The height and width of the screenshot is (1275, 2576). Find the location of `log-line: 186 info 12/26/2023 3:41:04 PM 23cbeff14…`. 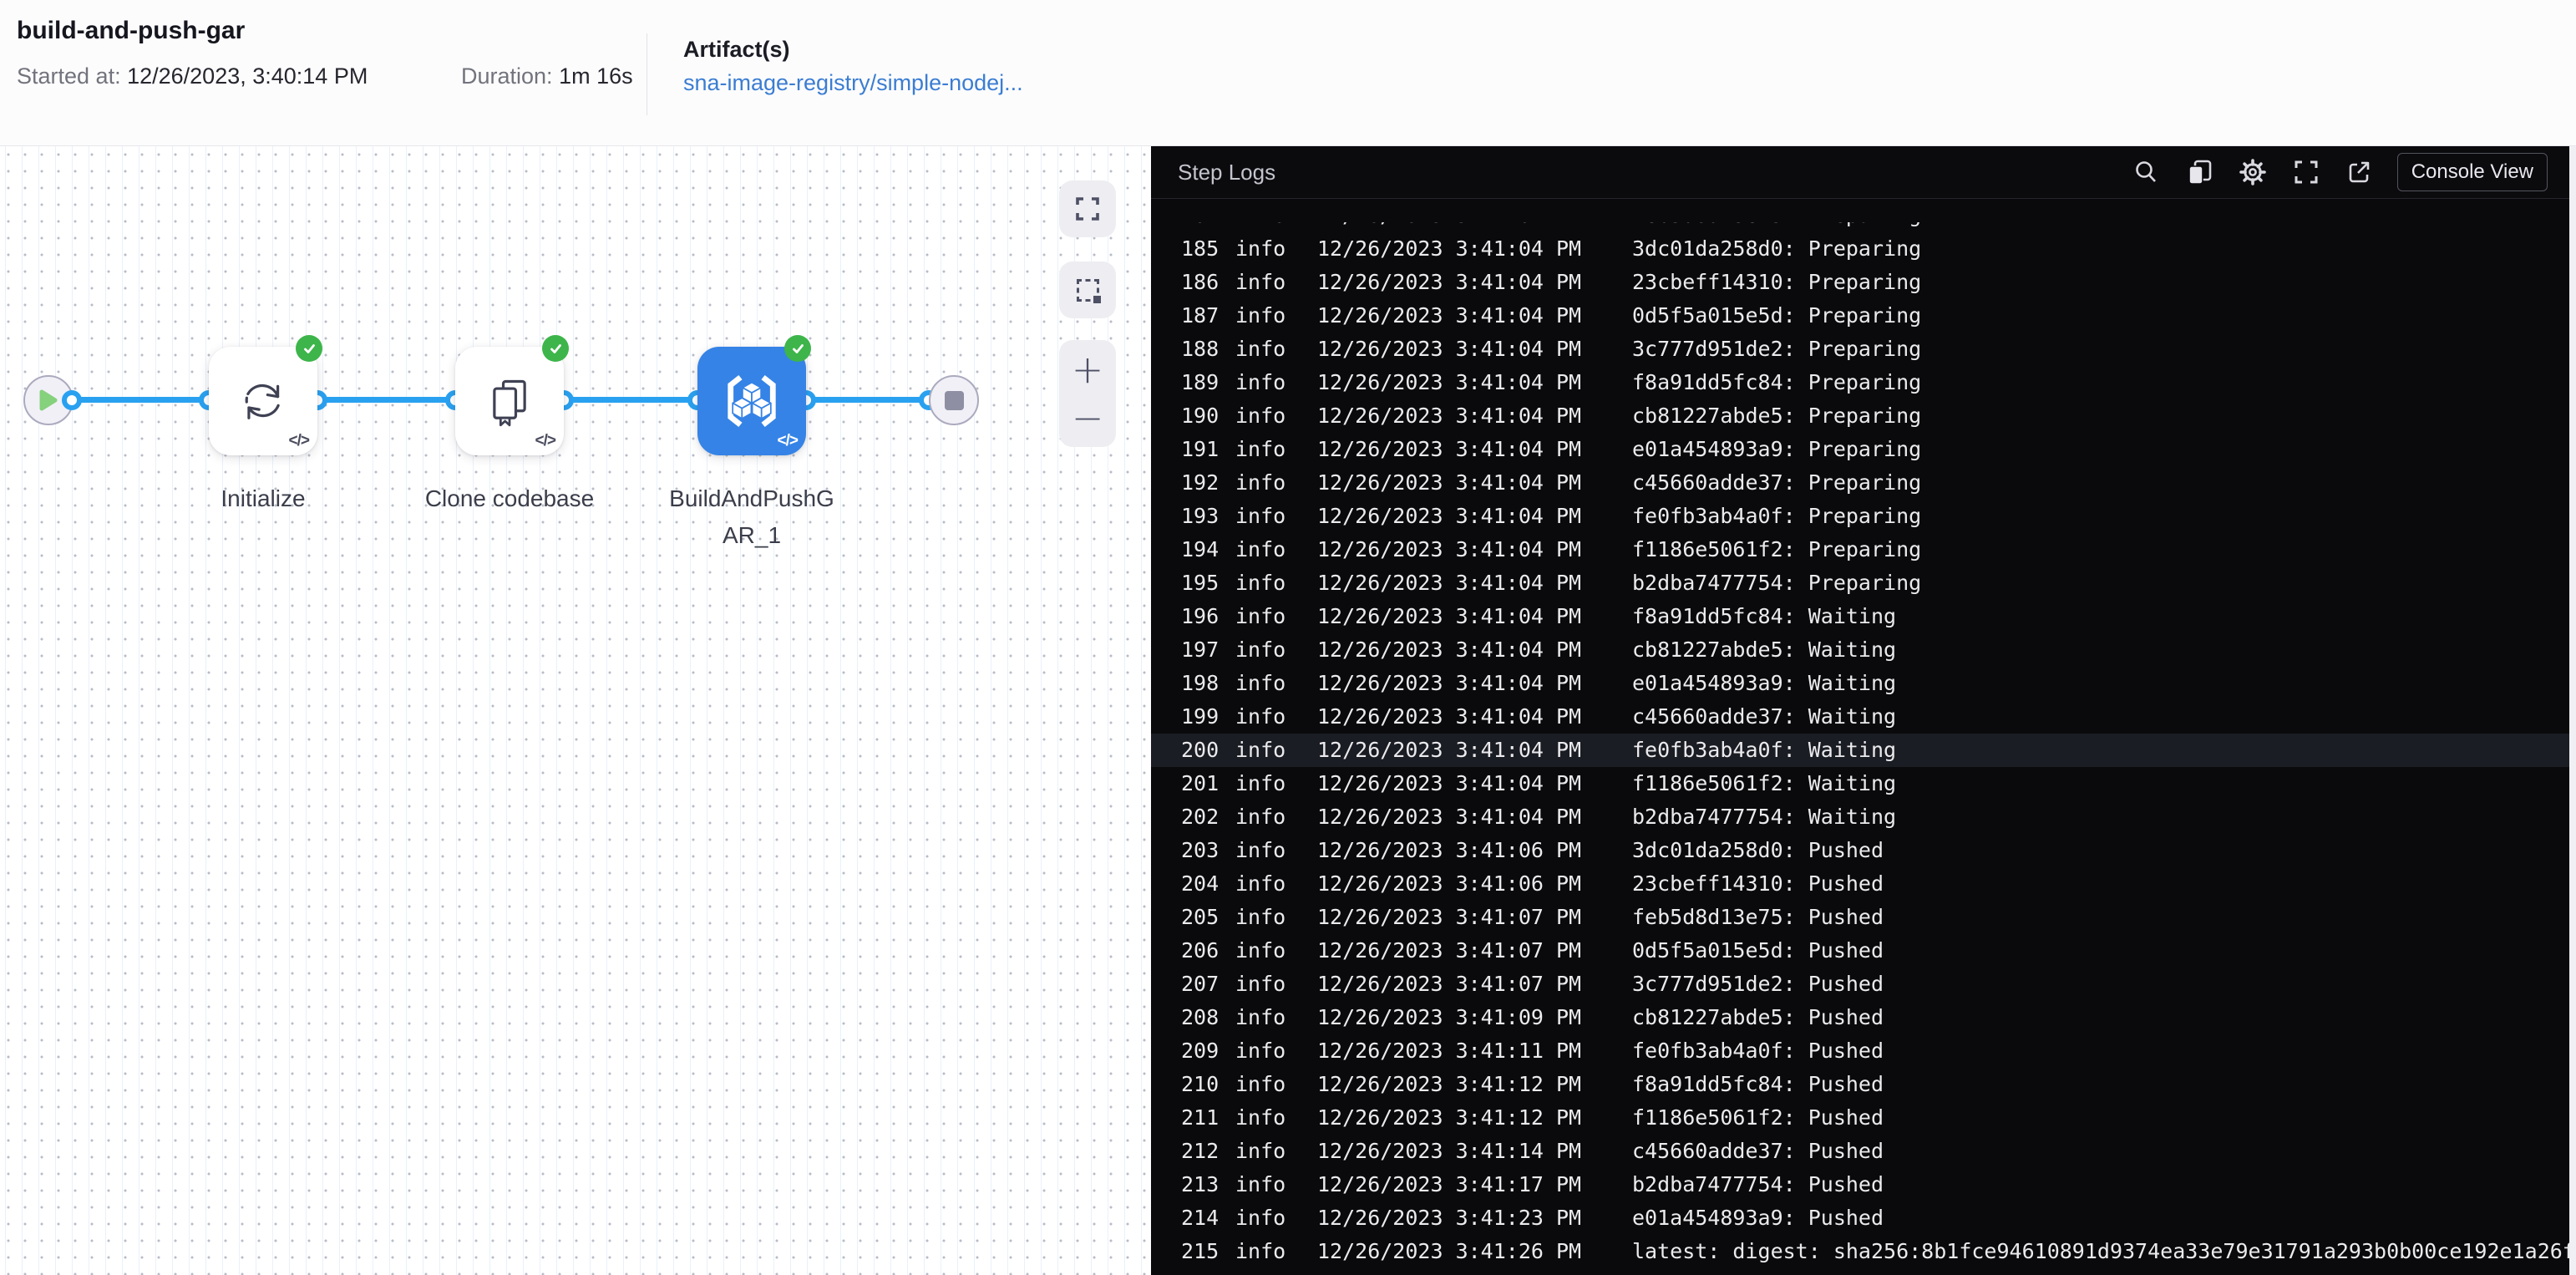

log-line: 186 info 12/26/2023 3:41:04 PM 23cbeff14… is located at coordinates (1860, 282).